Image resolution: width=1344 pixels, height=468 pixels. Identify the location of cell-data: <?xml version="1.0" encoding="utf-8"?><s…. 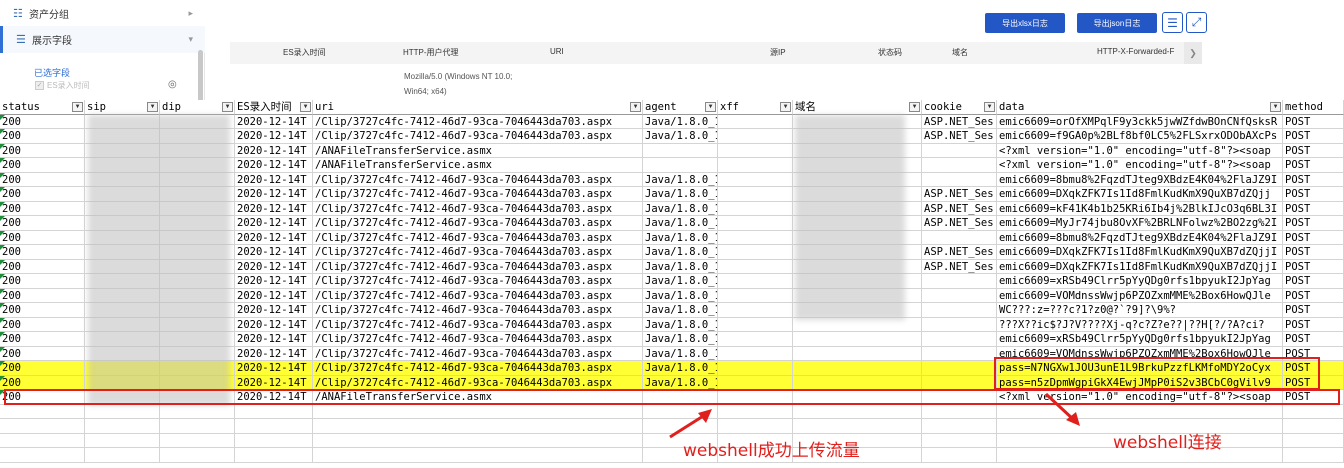
(1140, 165).